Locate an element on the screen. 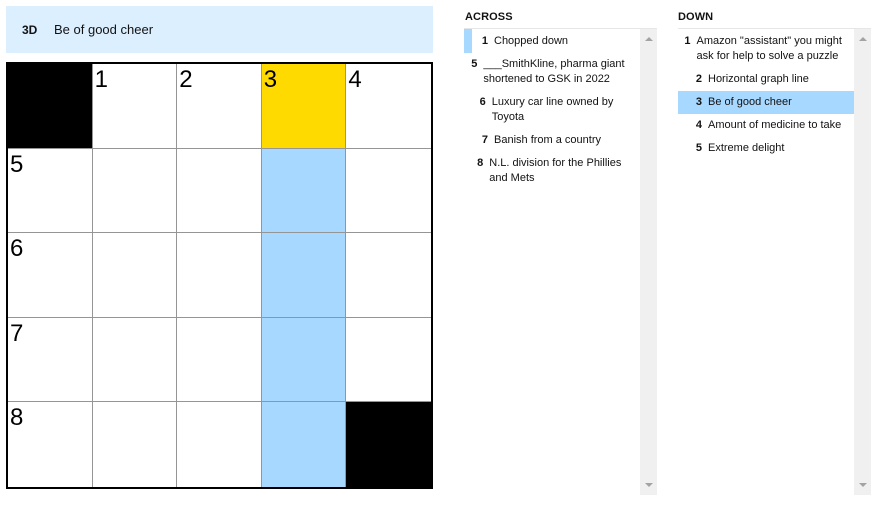  grid-cell: 6 is located at coordinates (50, 275).